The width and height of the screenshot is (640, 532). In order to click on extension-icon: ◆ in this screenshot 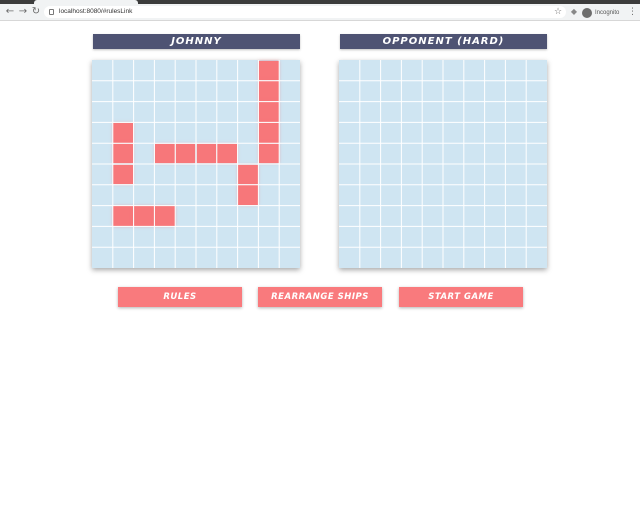, I will do `click(574, 12)`.